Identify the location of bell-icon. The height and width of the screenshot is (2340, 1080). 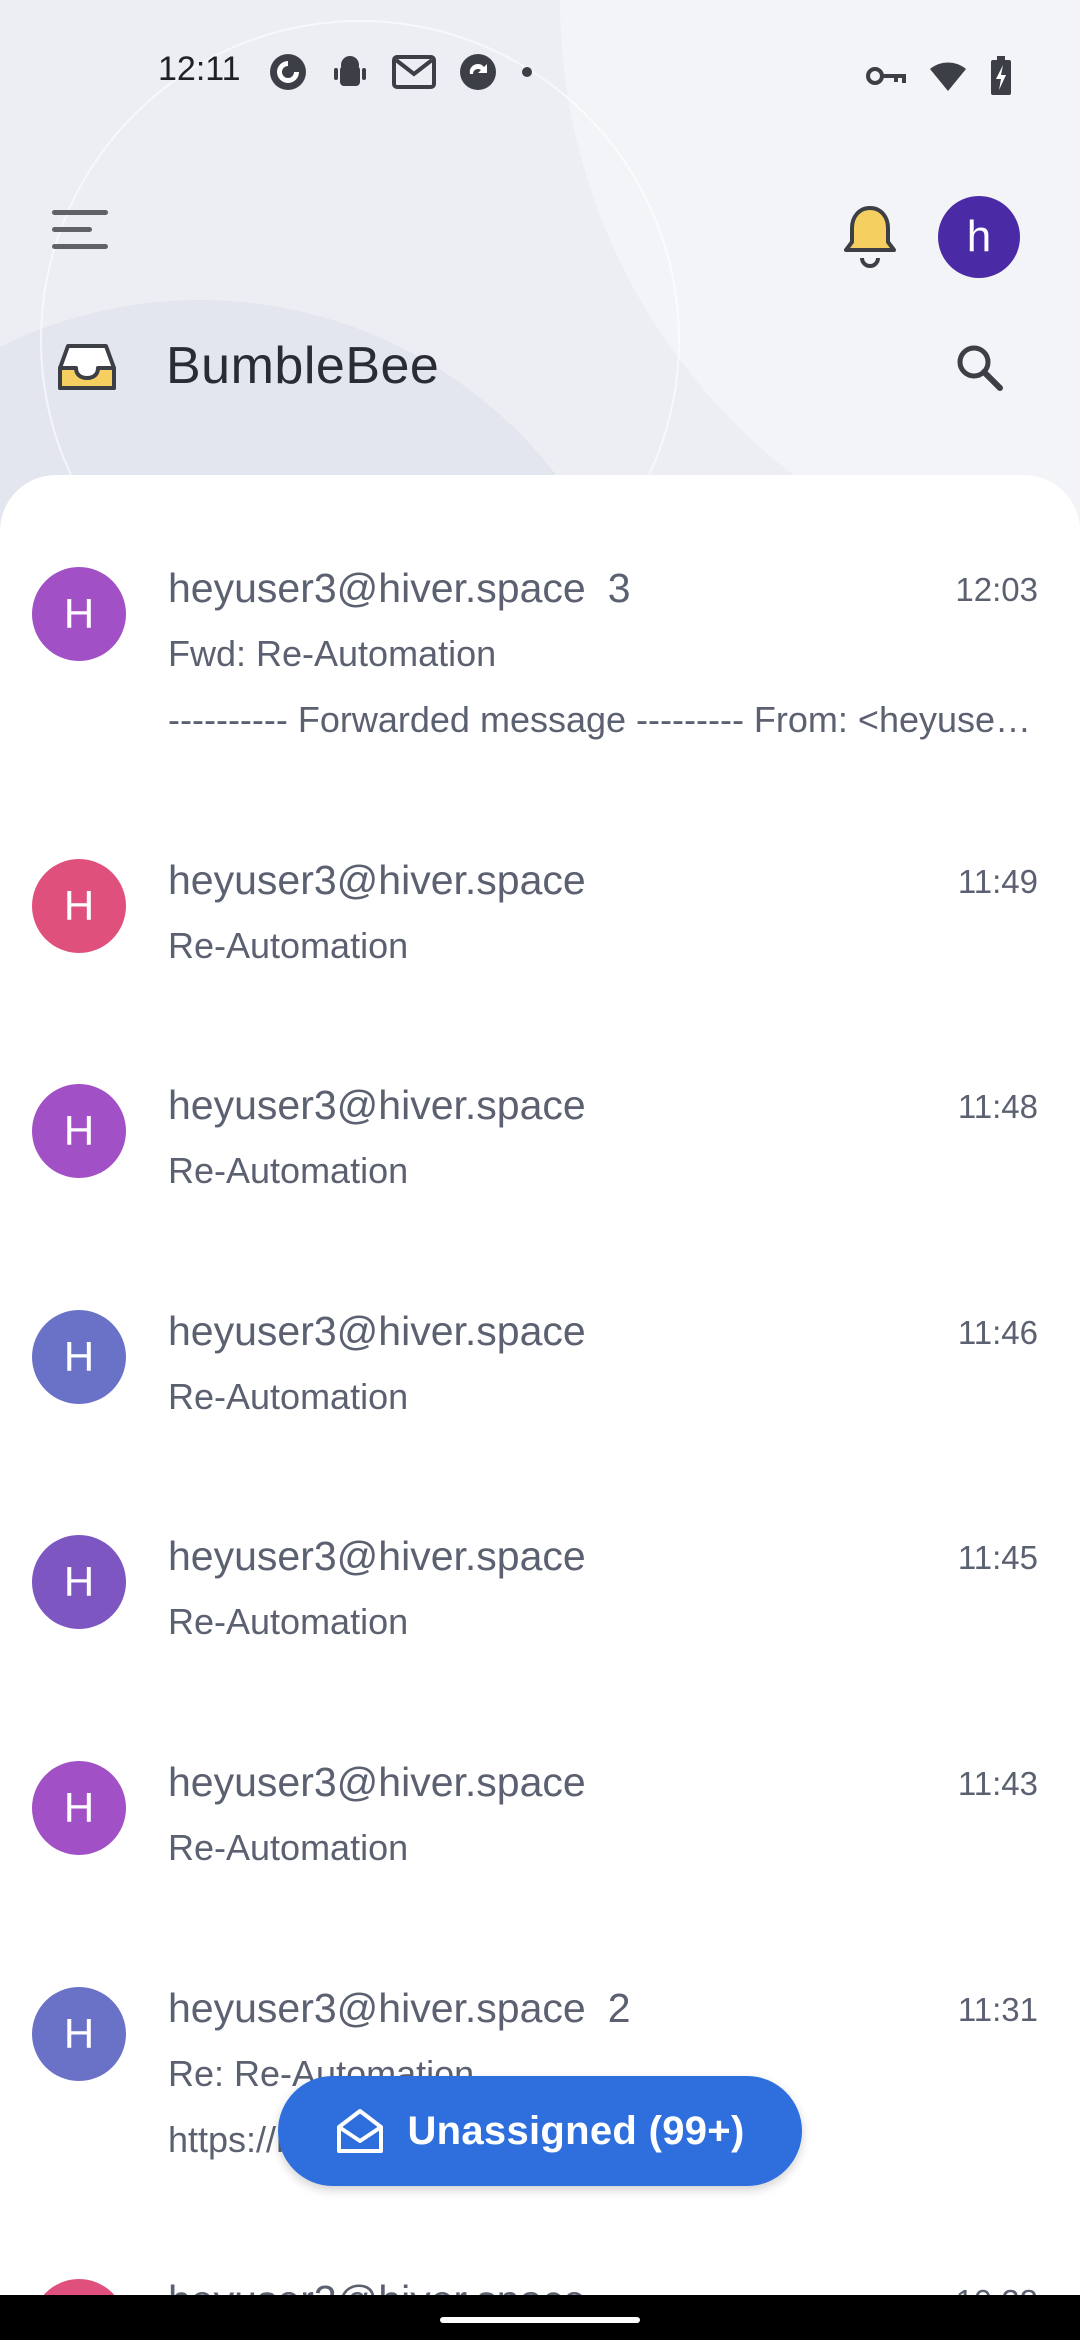
(870, 237).